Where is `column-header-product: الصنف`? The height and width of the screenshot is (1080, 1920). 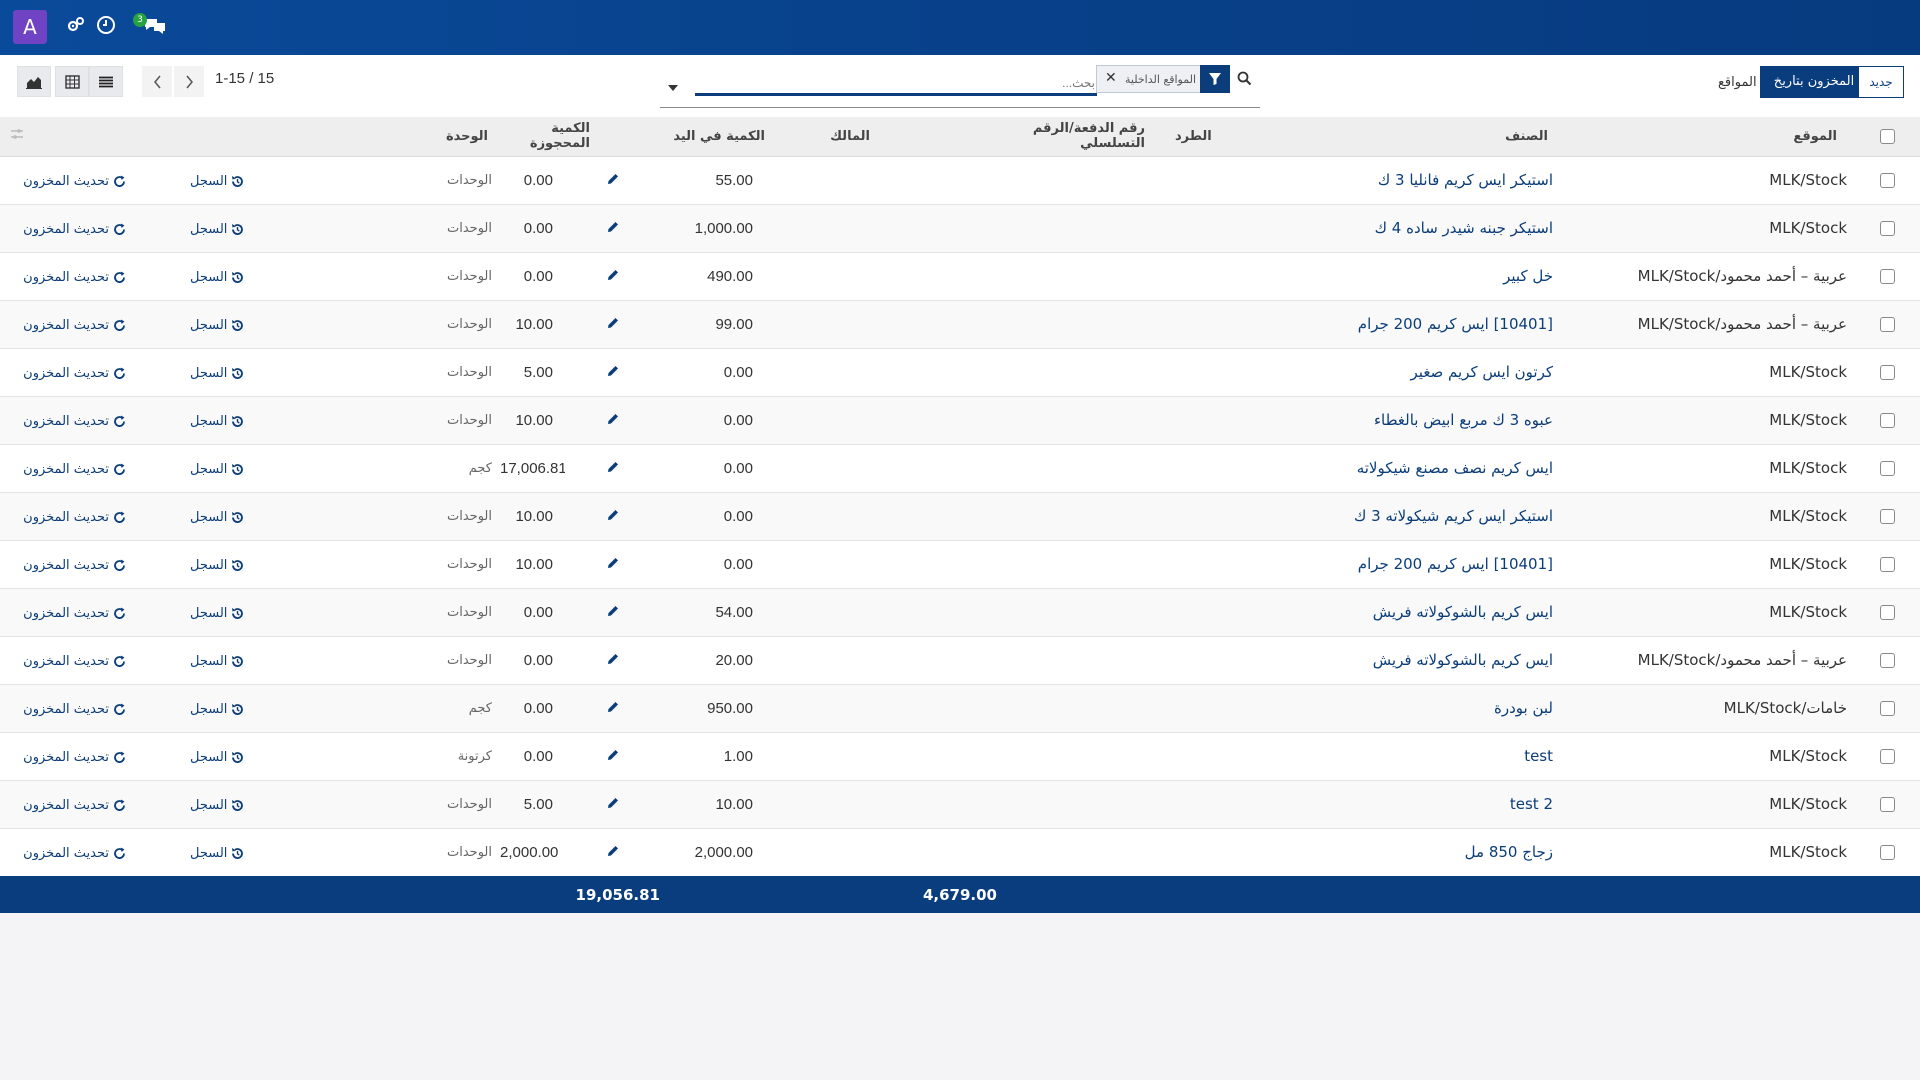 column-header-product: الصنف is located at coordinates (1526, 136).